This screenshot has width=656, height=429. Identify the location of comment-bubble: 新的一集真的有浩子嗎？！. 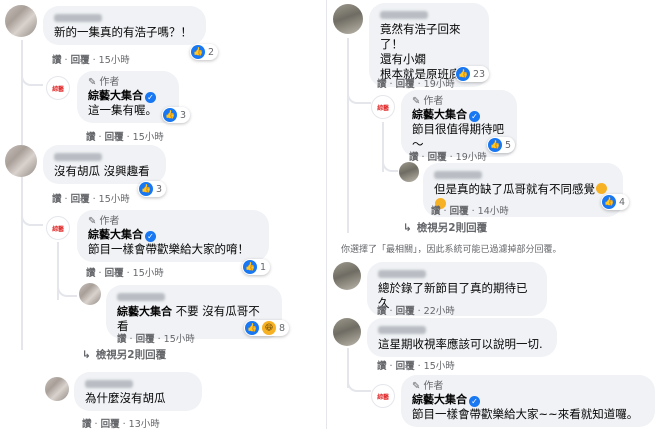
(124, 25).